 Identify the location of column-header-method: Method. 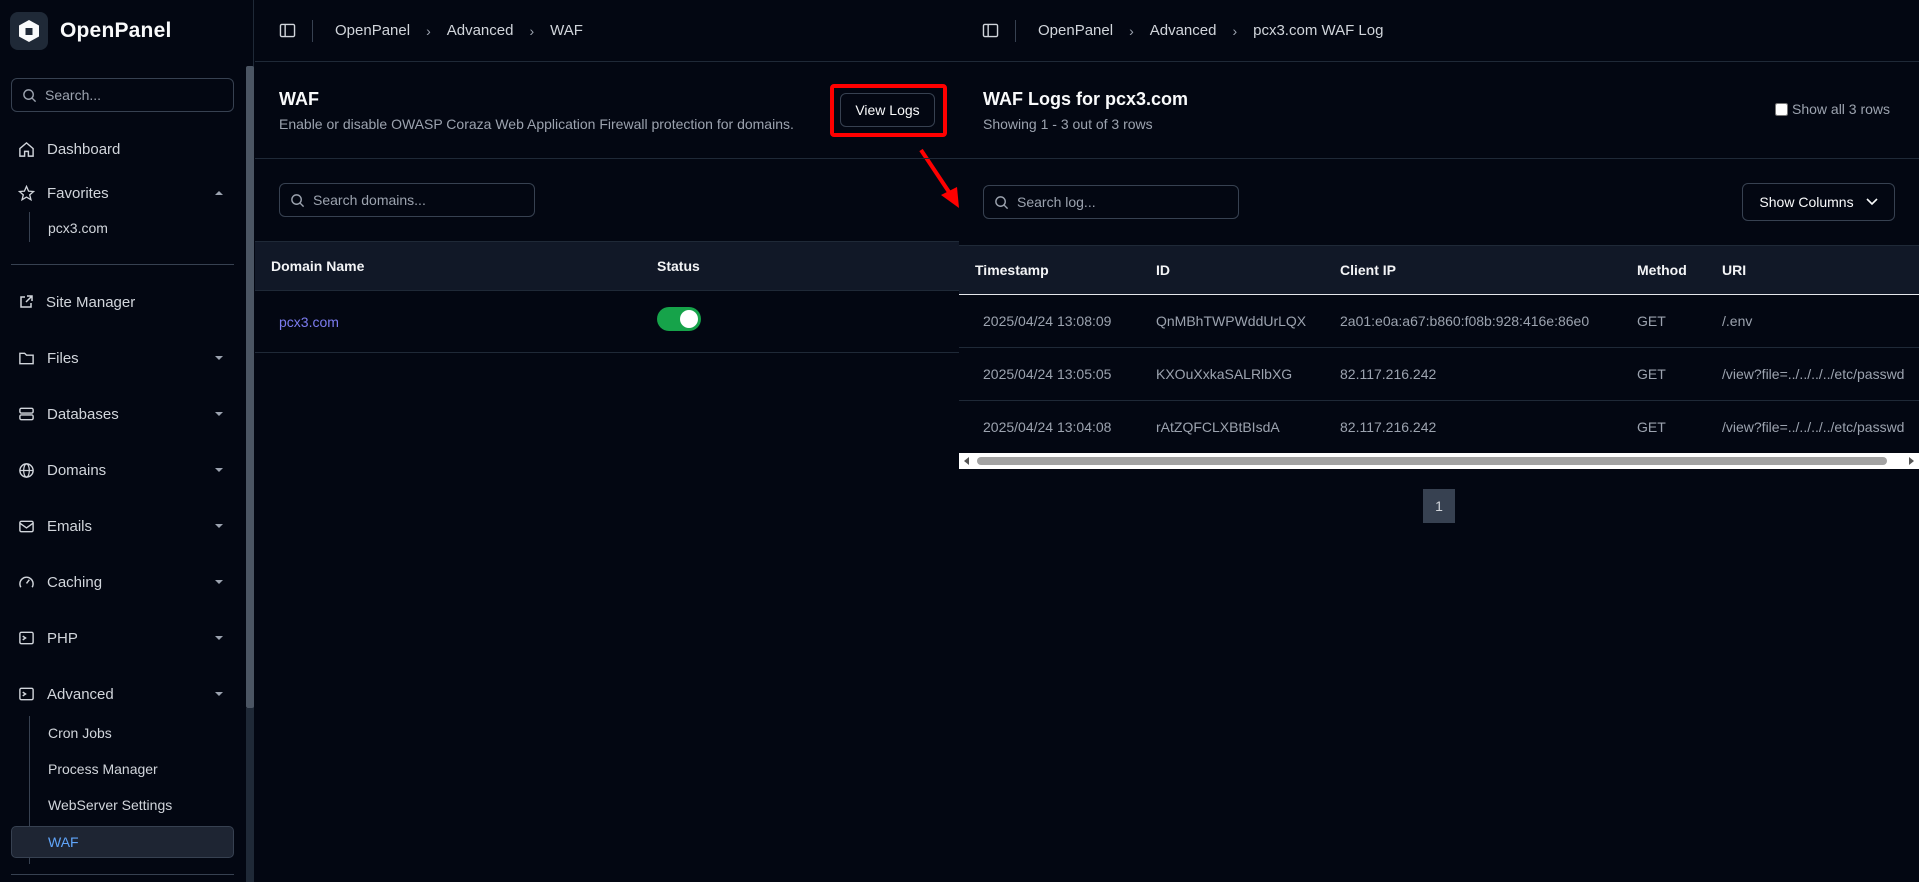
(1662, 270).